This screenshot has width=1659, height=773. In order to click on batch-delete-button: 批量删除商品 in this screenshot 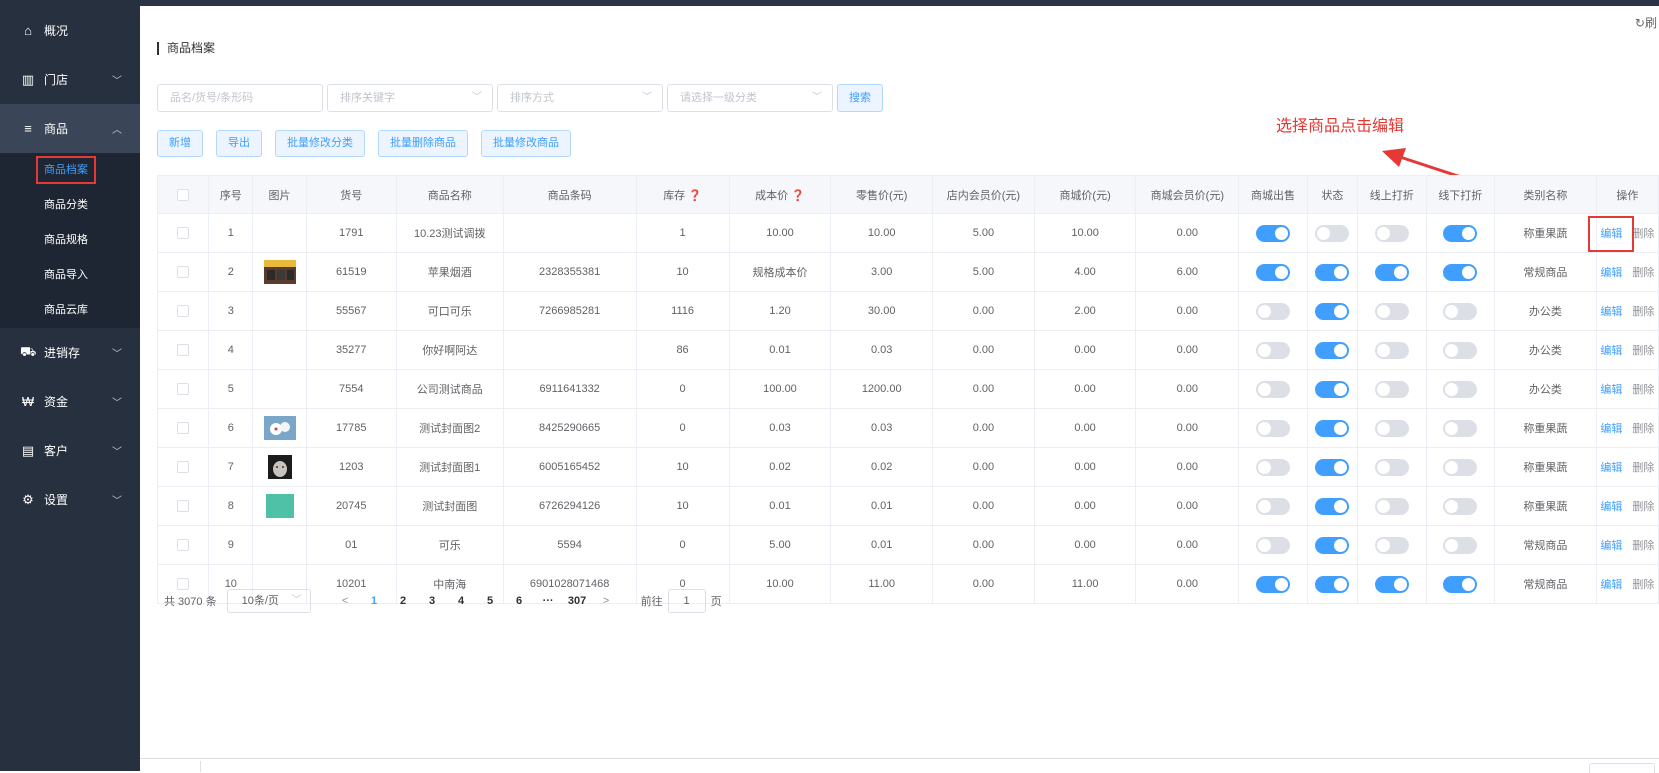, I will do `click(423, 143)`.